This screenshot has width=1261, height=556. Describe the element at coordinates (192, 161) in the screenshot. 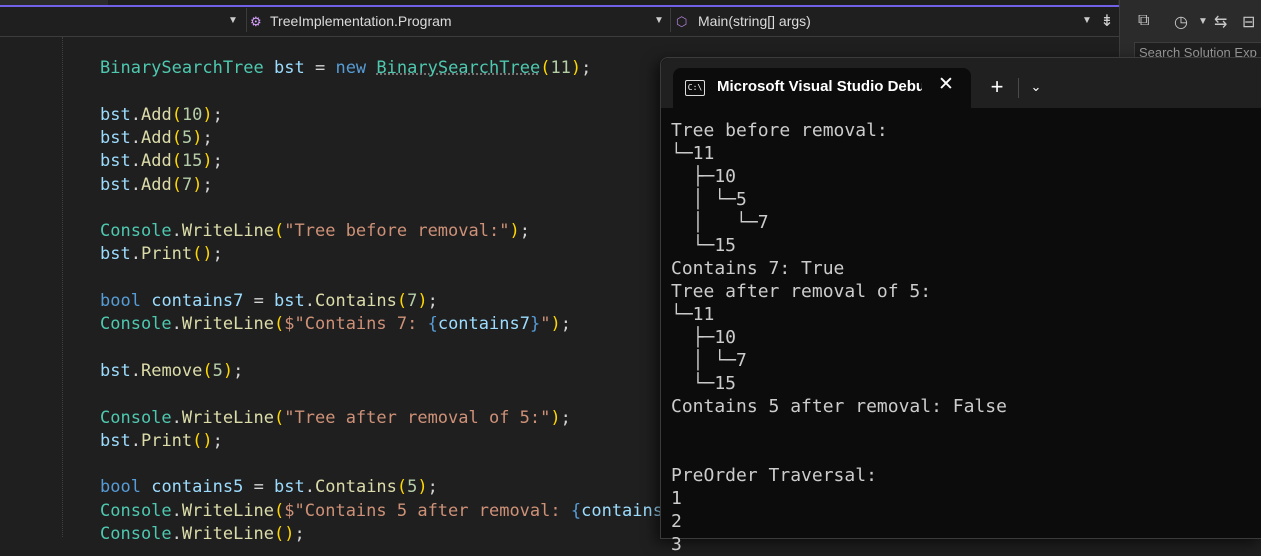

I see `code-token: 15` at that location.